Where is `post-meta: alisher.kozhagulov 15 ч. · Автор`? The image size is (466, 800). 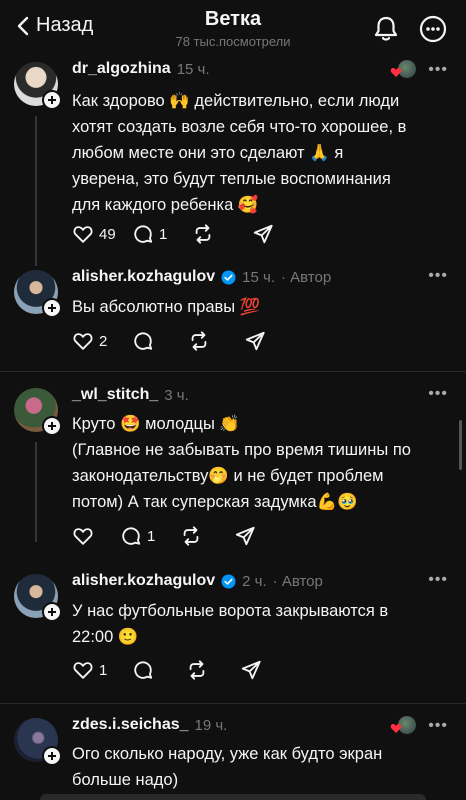
post-meta: alisher.kozhagulov 15 ч. · Автор is located at coordinates (201, 277).